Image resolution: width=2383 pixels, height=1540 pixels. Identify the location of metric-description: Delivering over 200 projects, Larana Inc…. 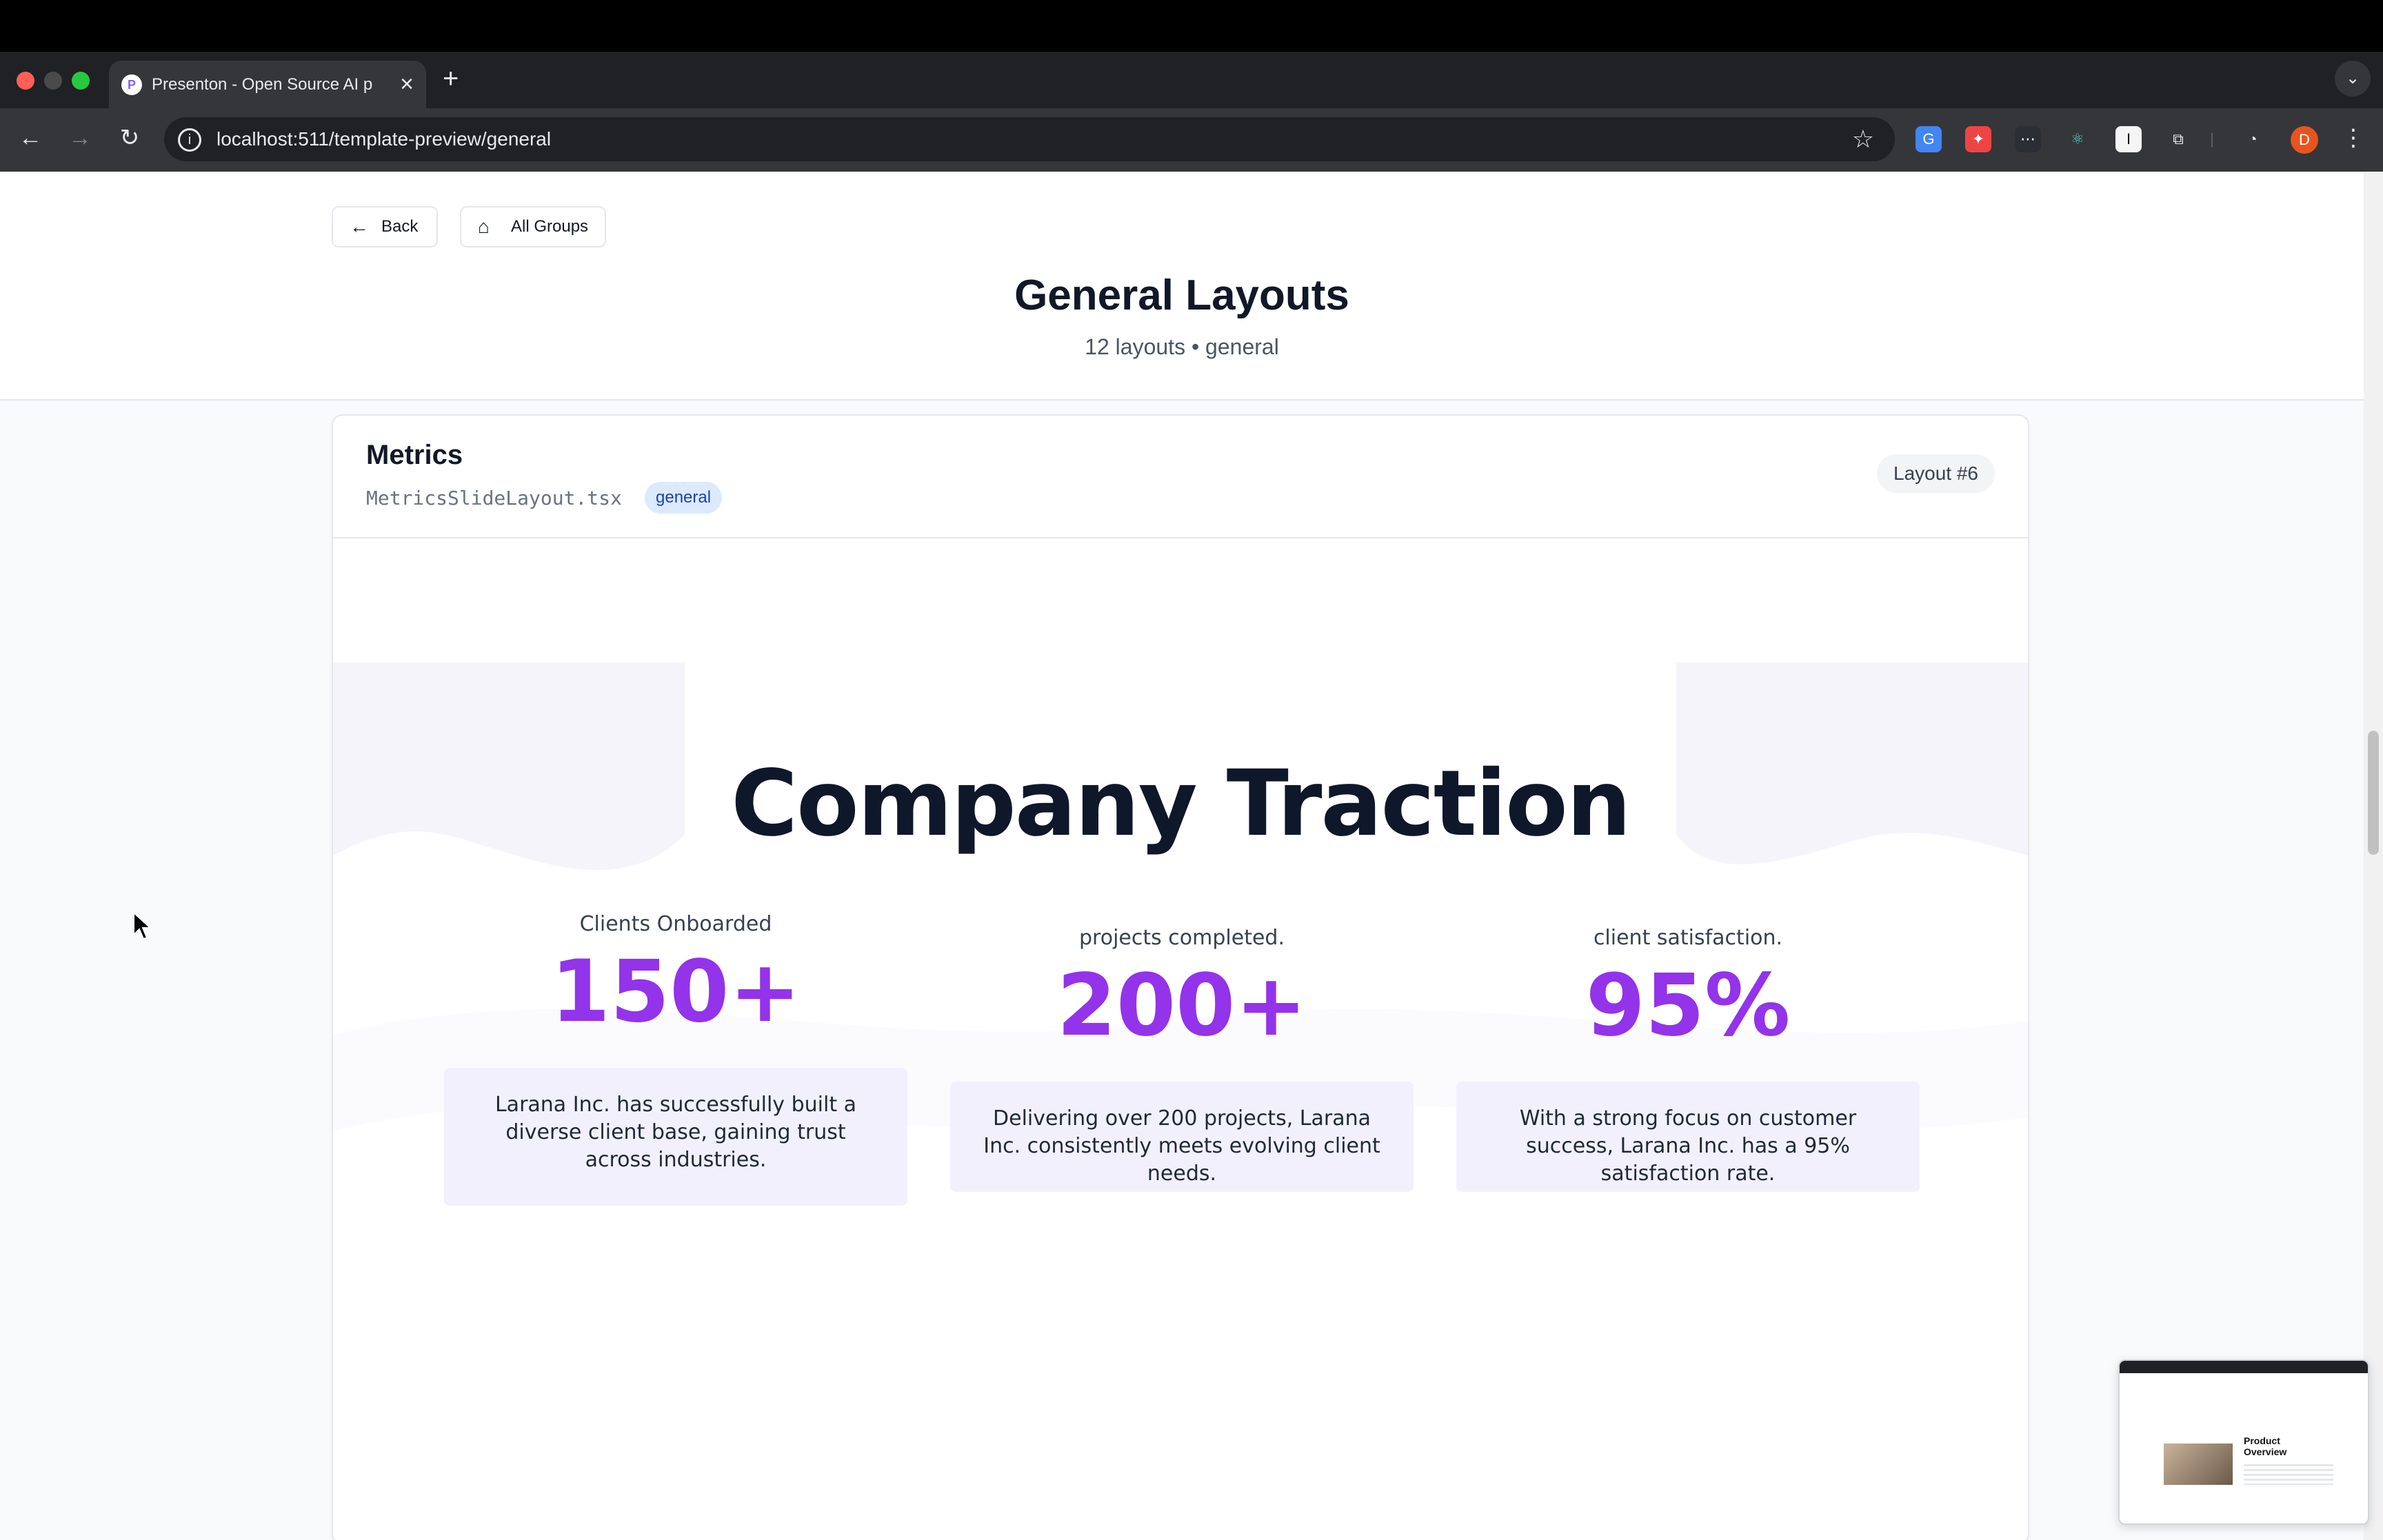
(1182, 1137).